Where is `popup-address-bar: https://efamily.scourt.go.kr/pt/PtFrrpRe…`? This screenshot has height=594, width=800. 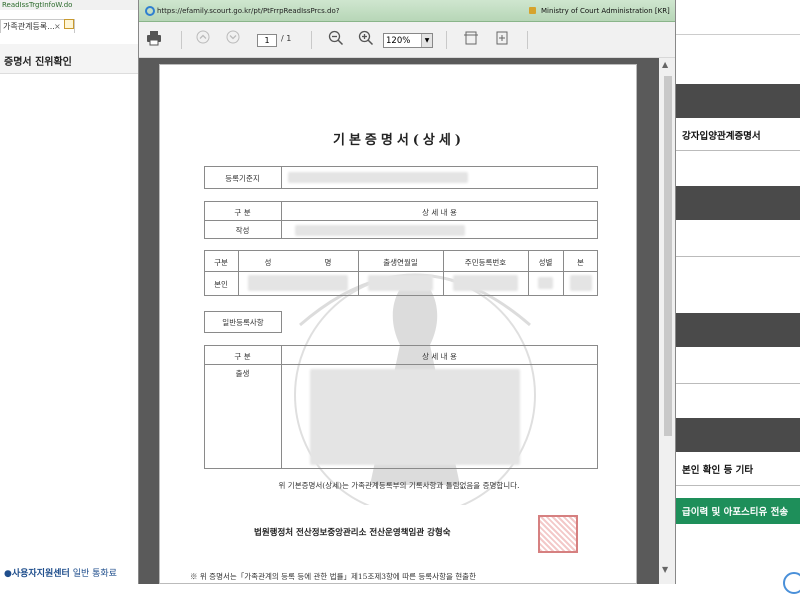 popup-address-bar: https://efamily.scourt.go.kr/pt/PtFrrpRe… is located at coordinates (407, 11).